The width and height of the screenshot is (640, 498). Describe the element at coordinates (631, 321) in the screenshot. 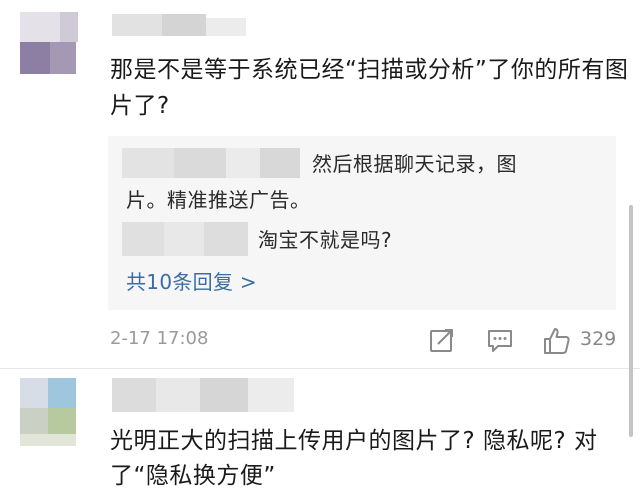

I see `scrollbar` at that location.